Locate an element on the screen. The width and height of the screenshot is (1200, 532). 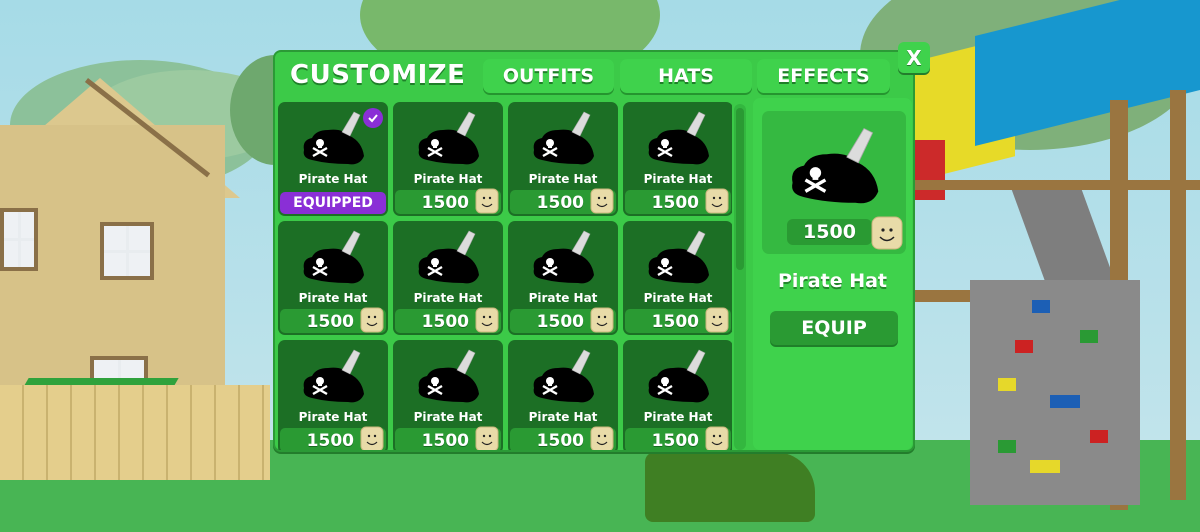
close-button: X is located at coordinates (914, 57).